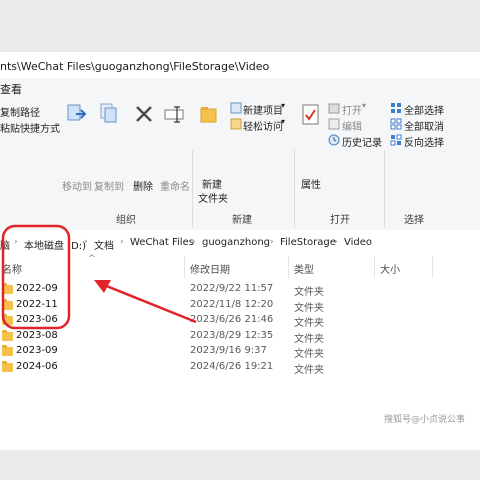 The height and width of the screenshot is (480, 480). What do you see at coordinates (99, 277) in the screenshot?
I see `annotation-layer` at bounding box center [99, 277].